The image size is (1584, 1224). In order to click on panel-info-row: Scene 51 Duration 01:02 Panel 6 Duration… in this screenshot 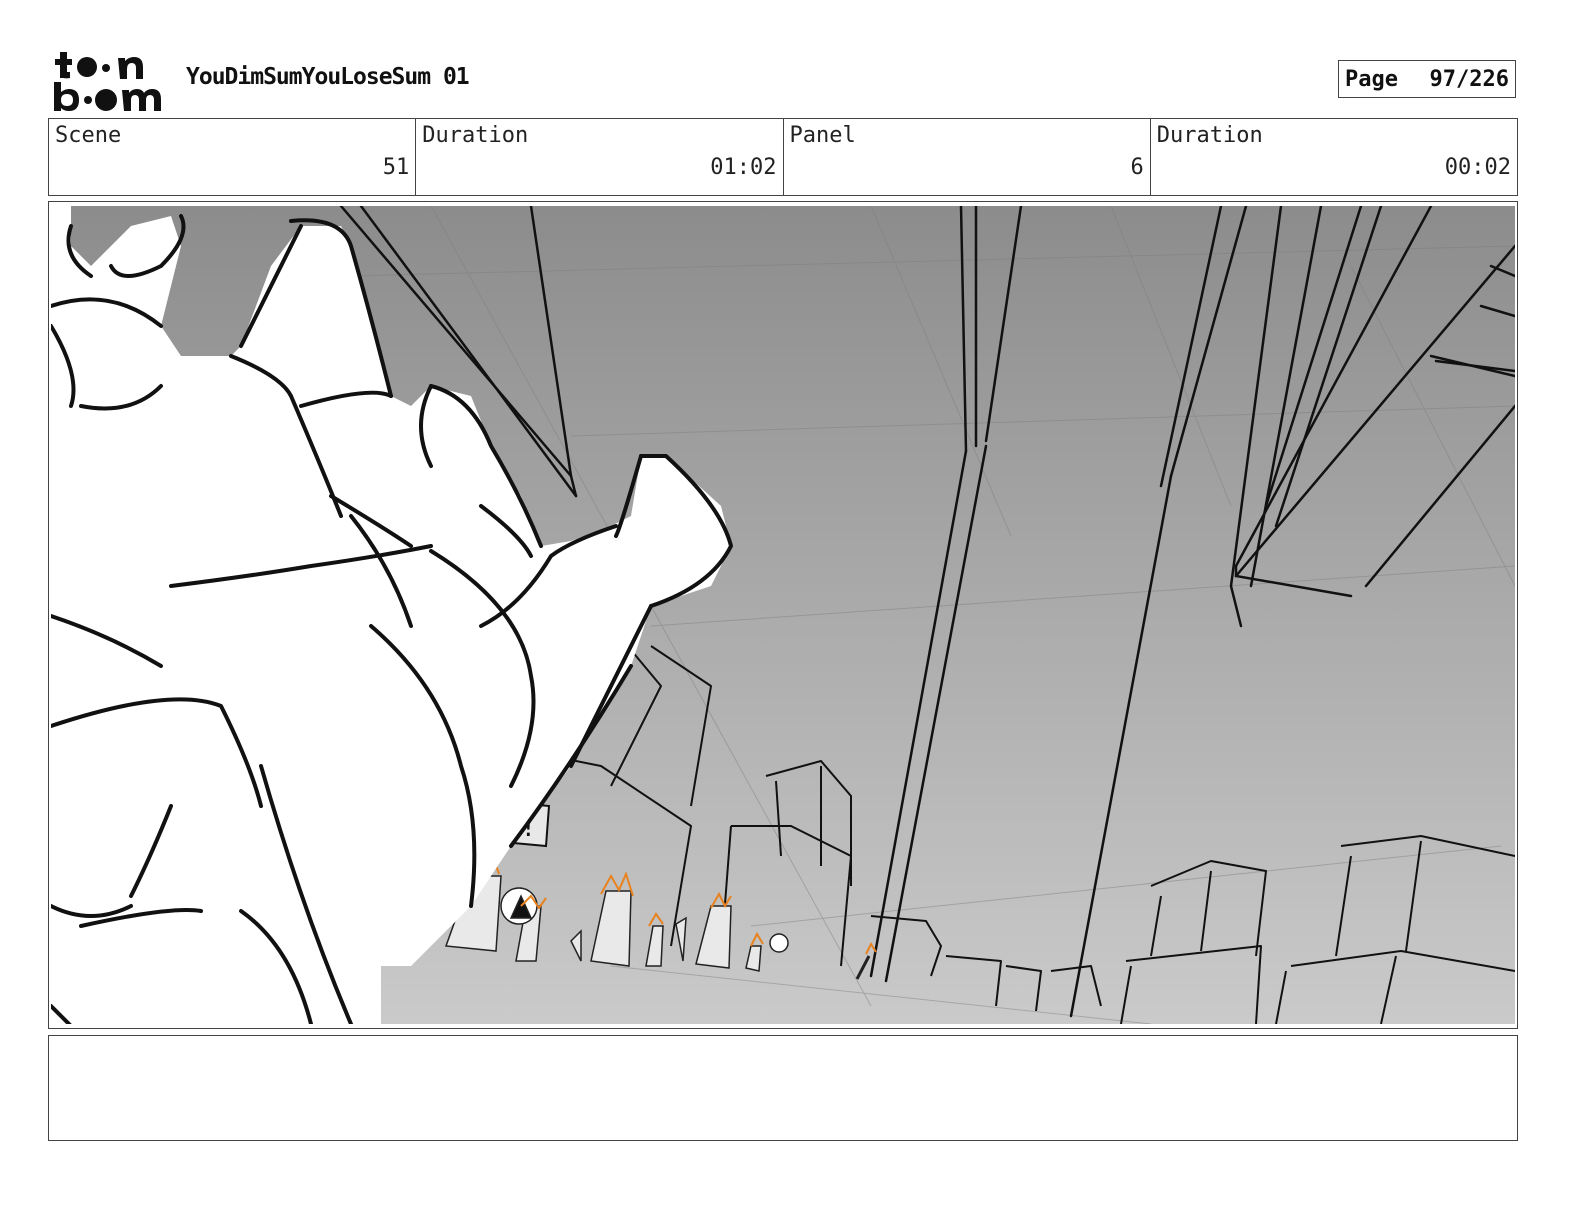, I will do `click(783, 157)`.